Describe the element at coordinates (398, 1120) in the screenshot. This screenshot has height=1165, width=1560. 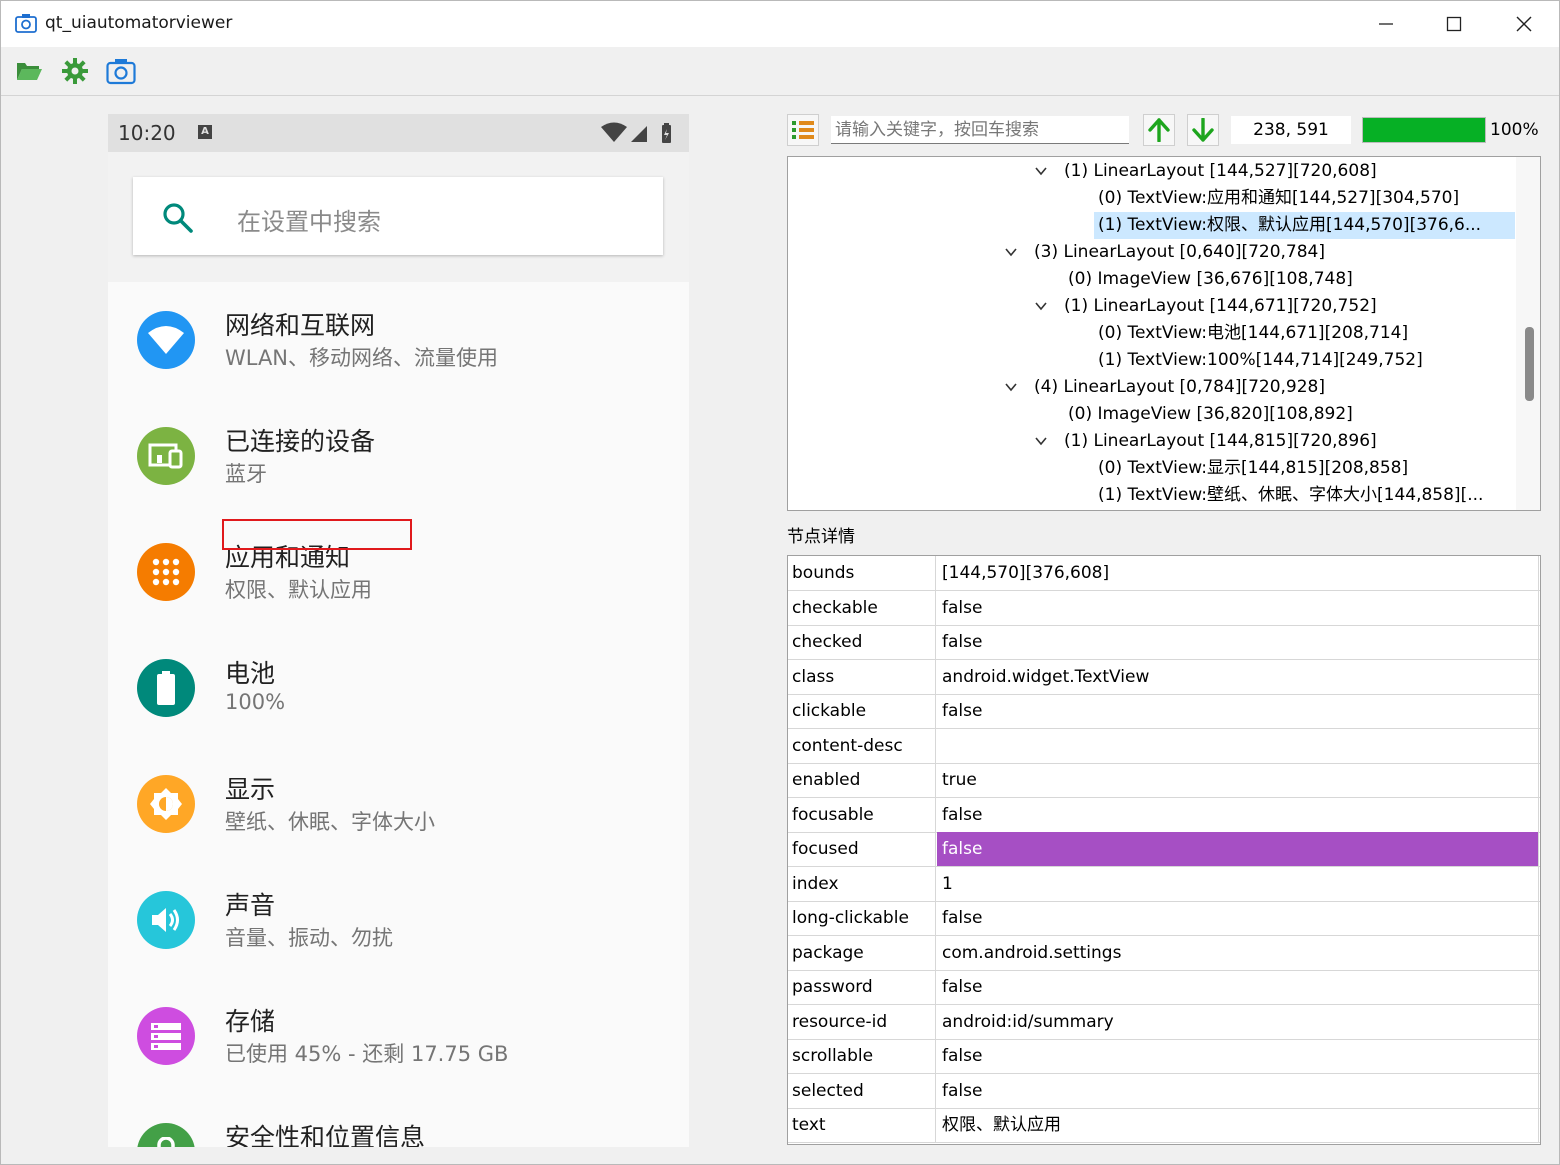
I see `settings-item-security: 安全性和位置信息` at that location.